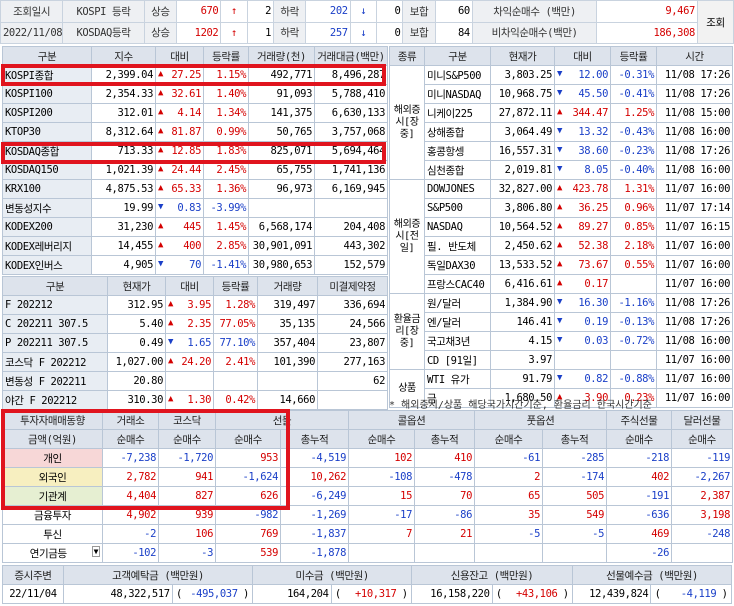 The image size is (734, 606). What do you see at coordinates (367, 496) in the screenshot?
I see `investor-row: 기관계 4,404 827 626 -6,249 15 70 65 505 -191 2,387` at bounding box center [367, 496].